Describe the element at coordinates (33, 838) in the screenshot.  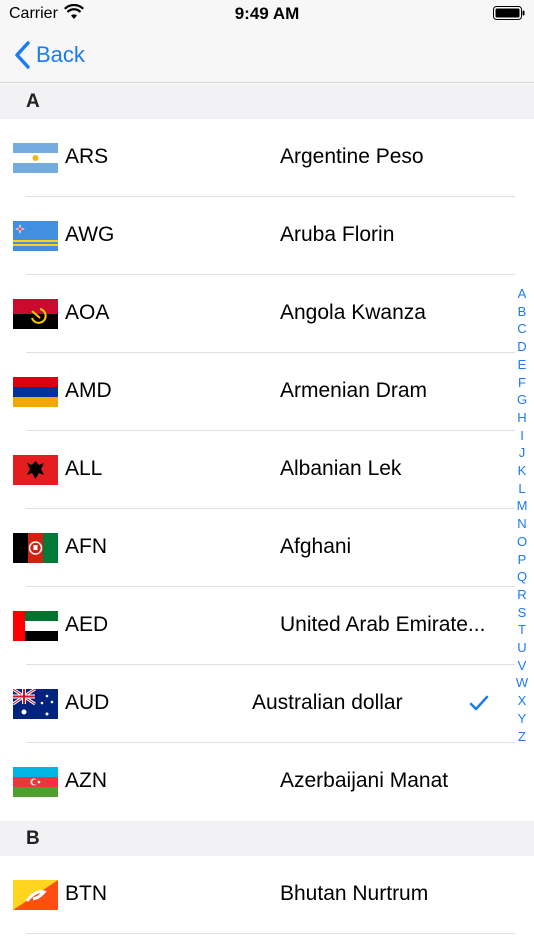
I see `section-header-label: B` at that location.